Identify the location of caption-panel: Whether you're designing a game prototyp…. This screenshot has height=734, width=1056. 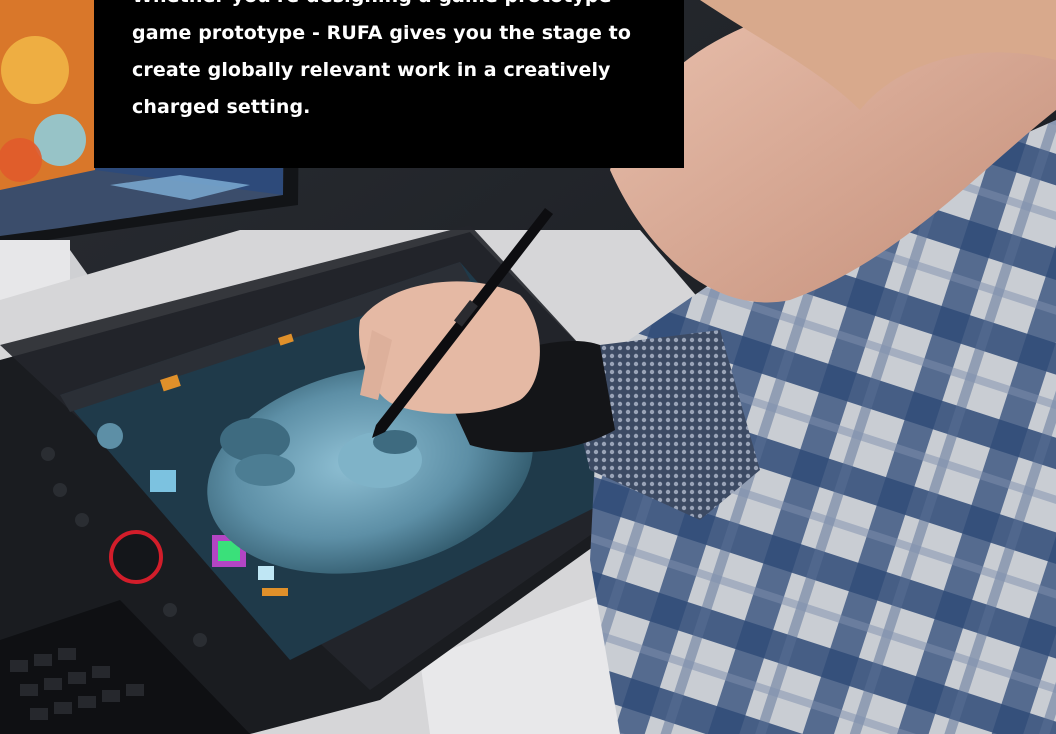
(389, 84).